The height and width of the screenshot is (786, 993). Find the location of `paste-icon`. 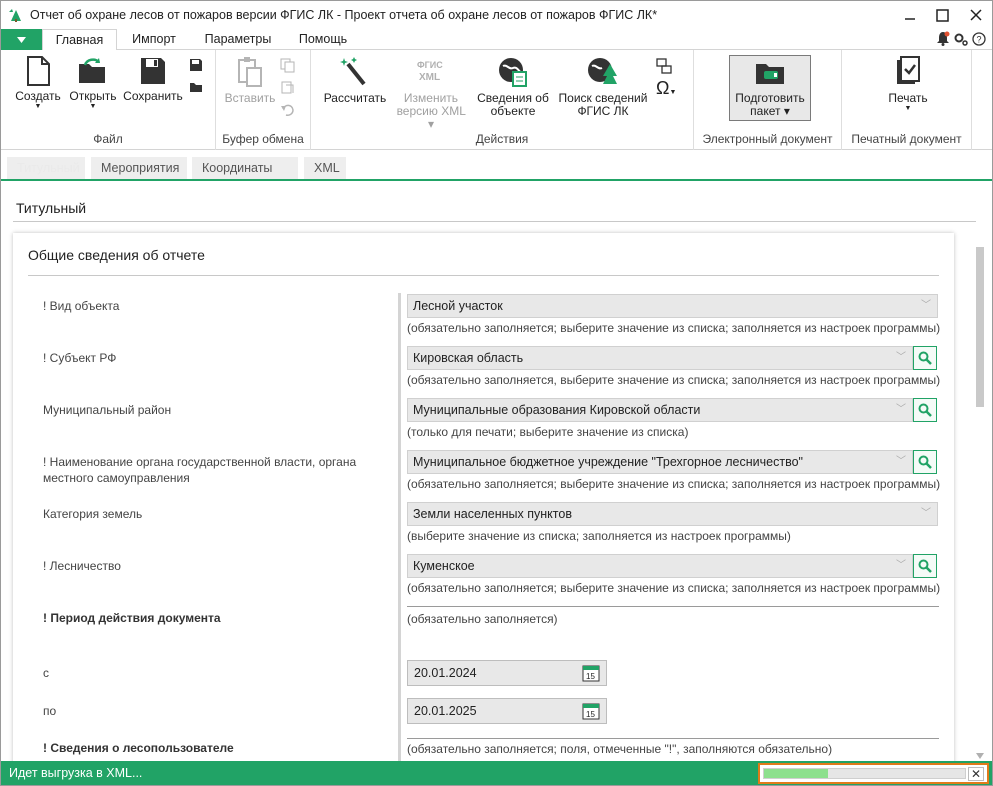

paste-icon is located at coordinates (250, 72).